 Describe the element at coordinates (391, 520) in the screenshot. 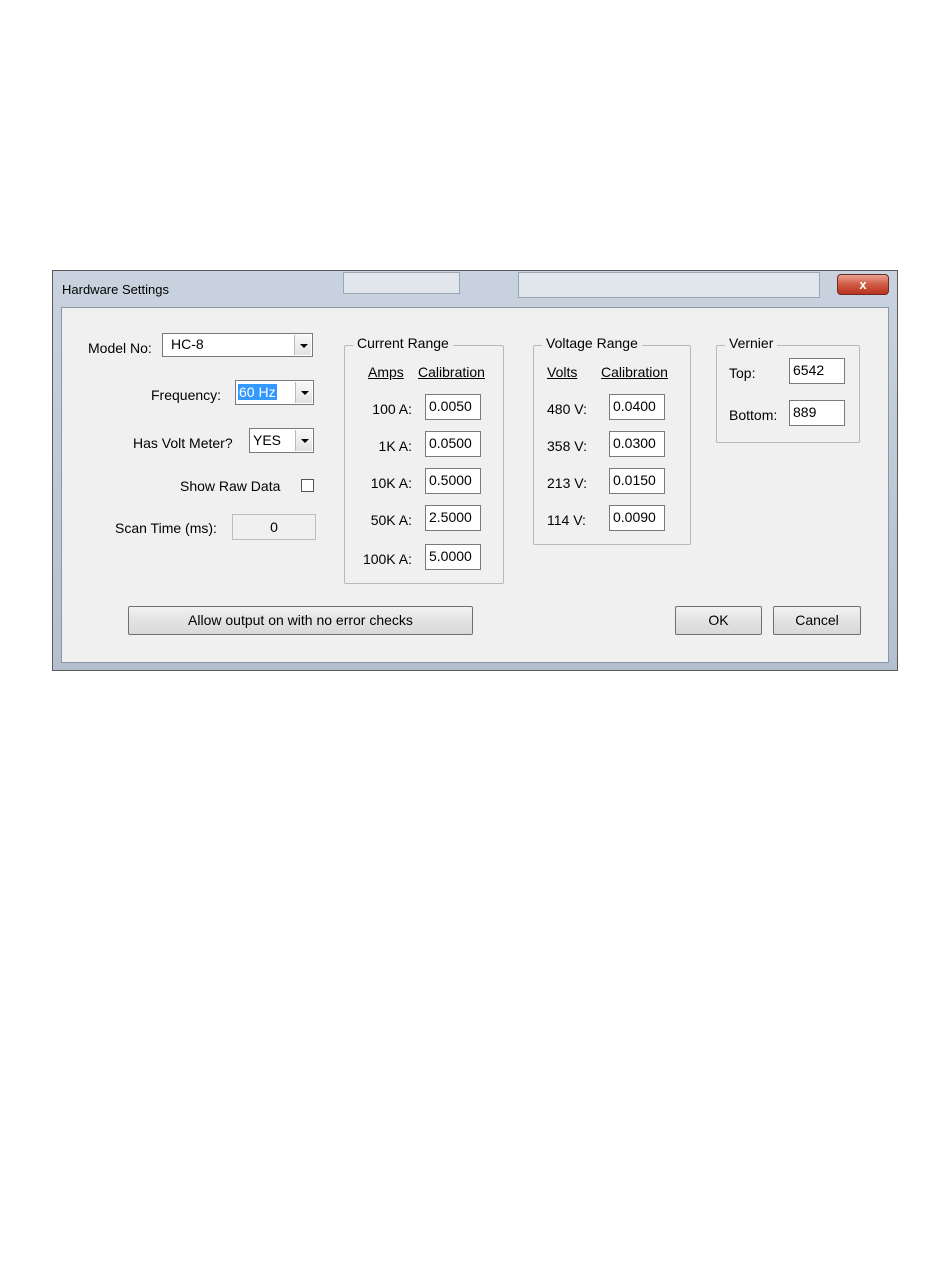

I see `current-range-label: 50K A:` at that location.